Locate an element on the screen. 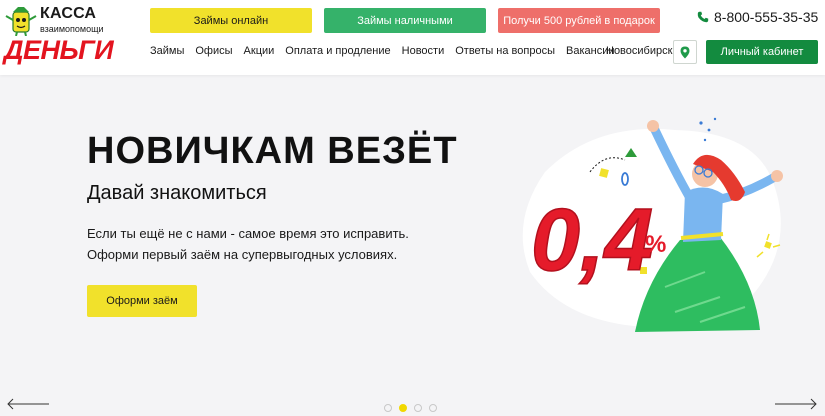  nav-item-news: Новости is located at coordinates (423, 51).